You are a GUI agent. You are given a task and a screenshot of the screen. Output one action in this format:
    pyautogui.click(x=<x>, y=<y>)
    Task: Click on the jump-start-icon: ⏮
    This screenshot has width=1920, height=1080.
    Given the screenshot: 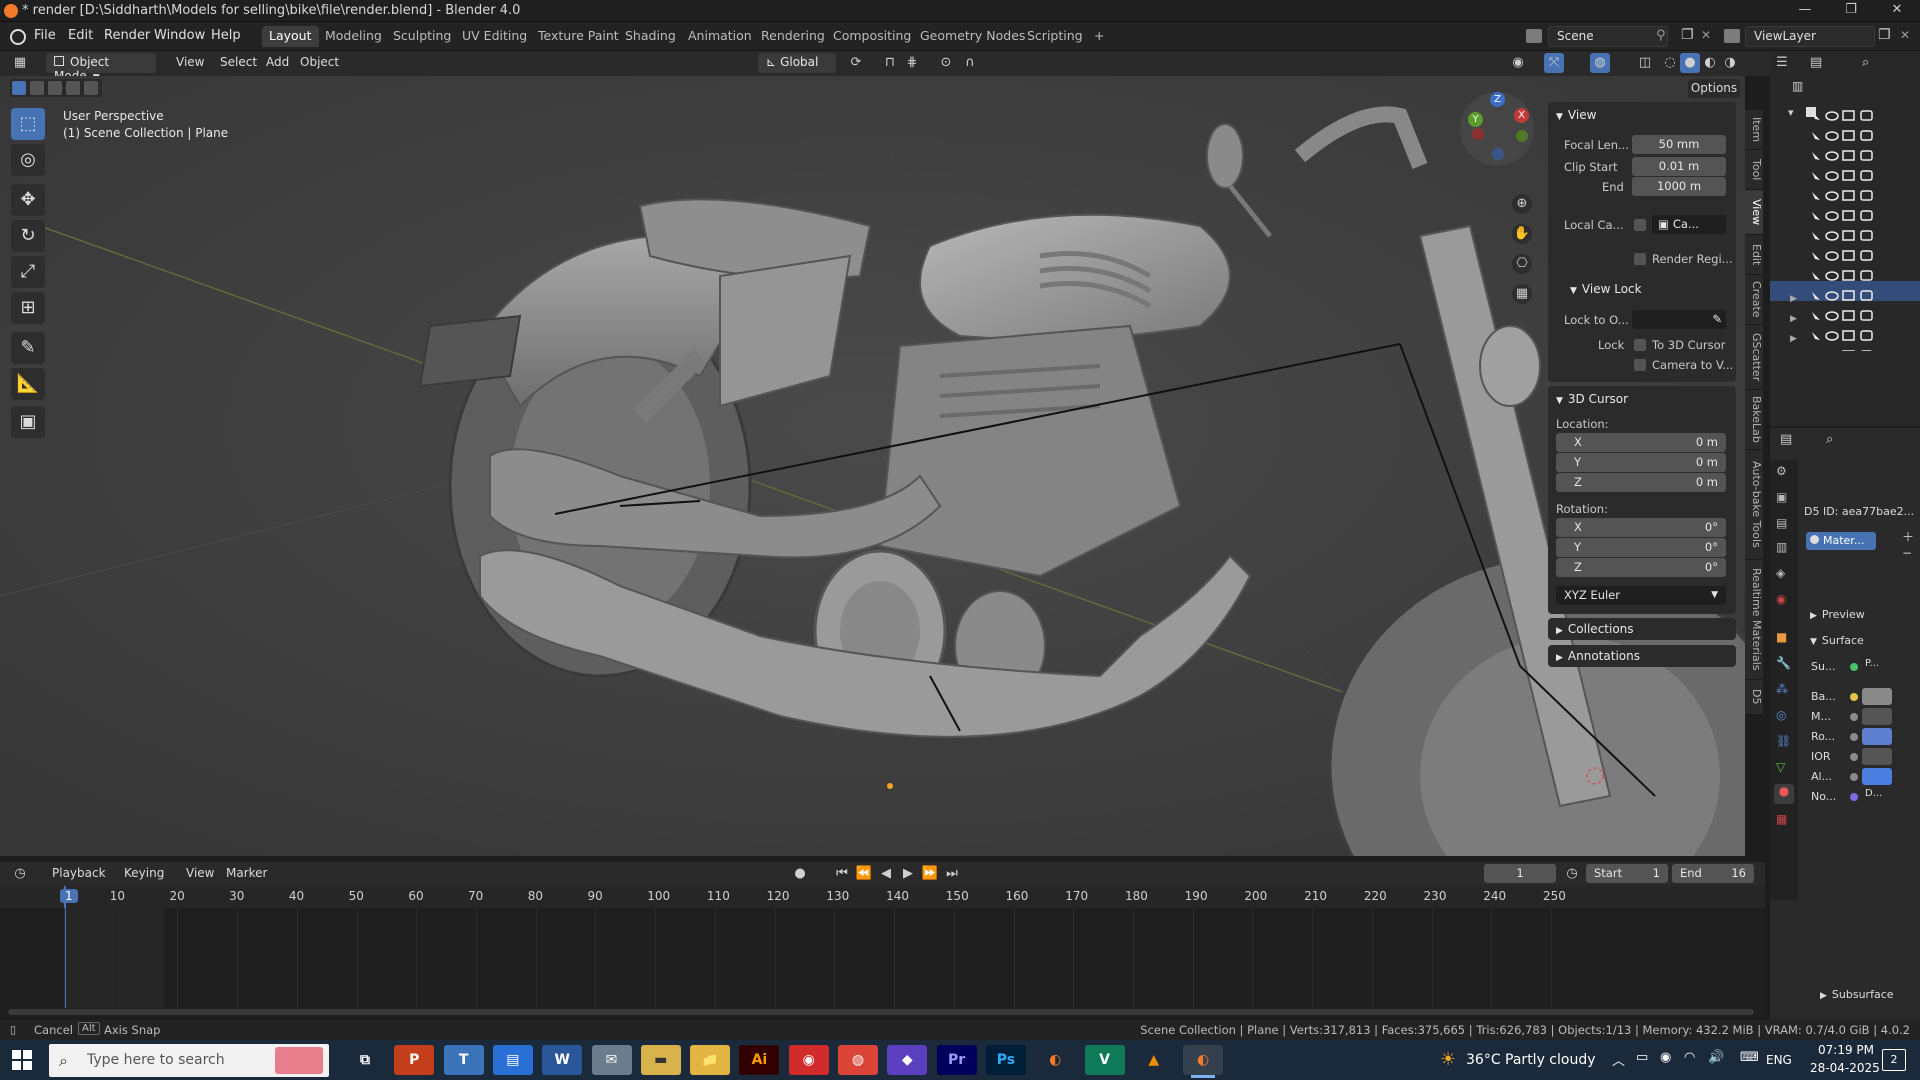 What is the action you would take?
    pyautogui.click(x=842, y=874)
    